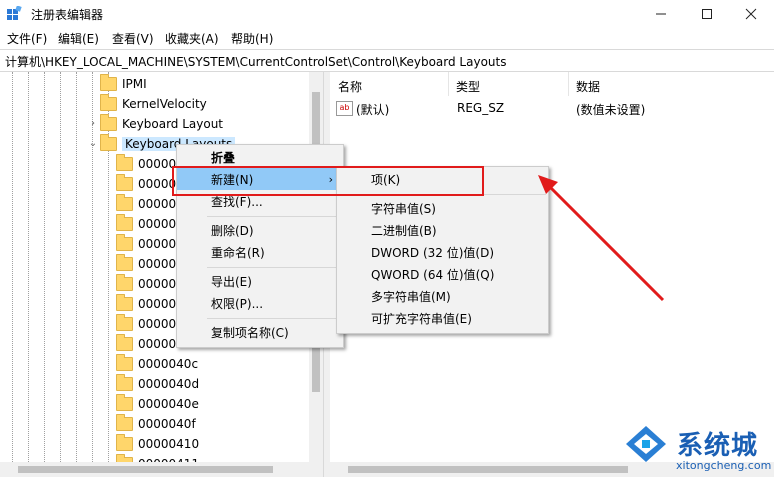  I want to click on menu-item-copy-key-name: 复制项名称(C), so click(260, 332).